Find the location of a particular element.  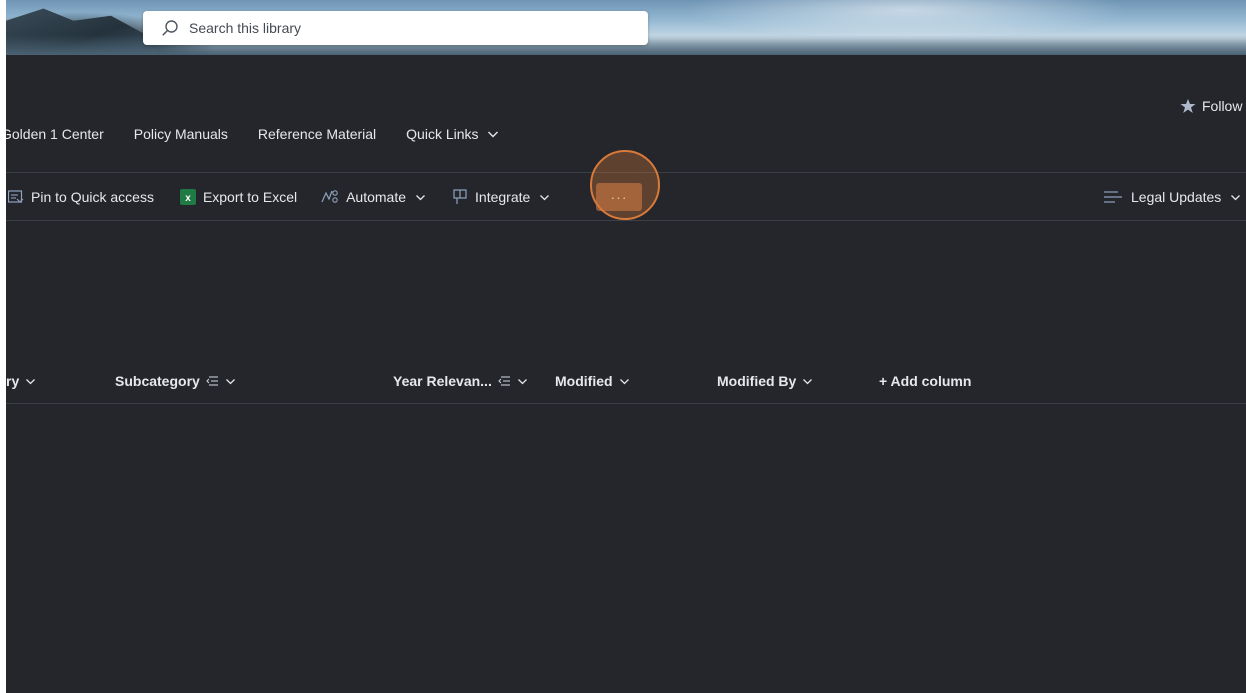

pin-to-quick-access-button: Pin to Quick access is located at coordinates (80, 197).